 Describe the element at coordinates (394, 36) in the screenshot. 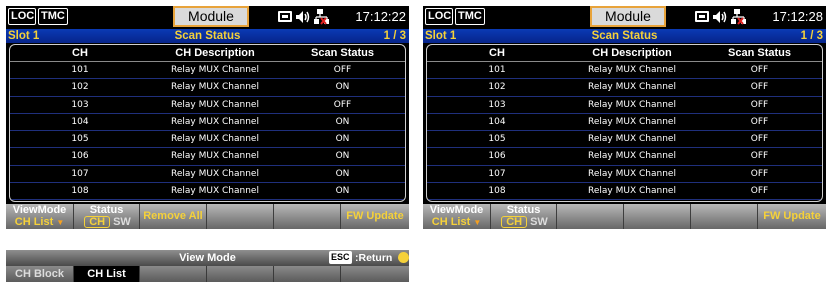

I see `page-indicator: 1 / 3` at that location.